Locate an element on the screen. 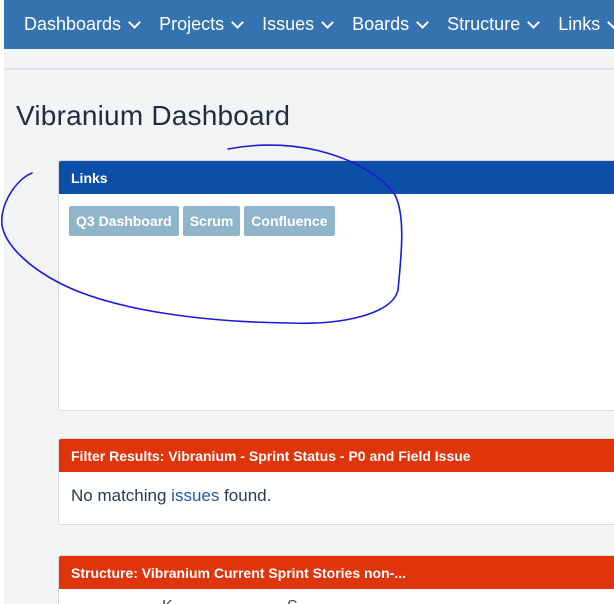 This screenshot has width=614, height=604. filter-gadget-body: No matching issues found. is located at coordinates (336, 496).